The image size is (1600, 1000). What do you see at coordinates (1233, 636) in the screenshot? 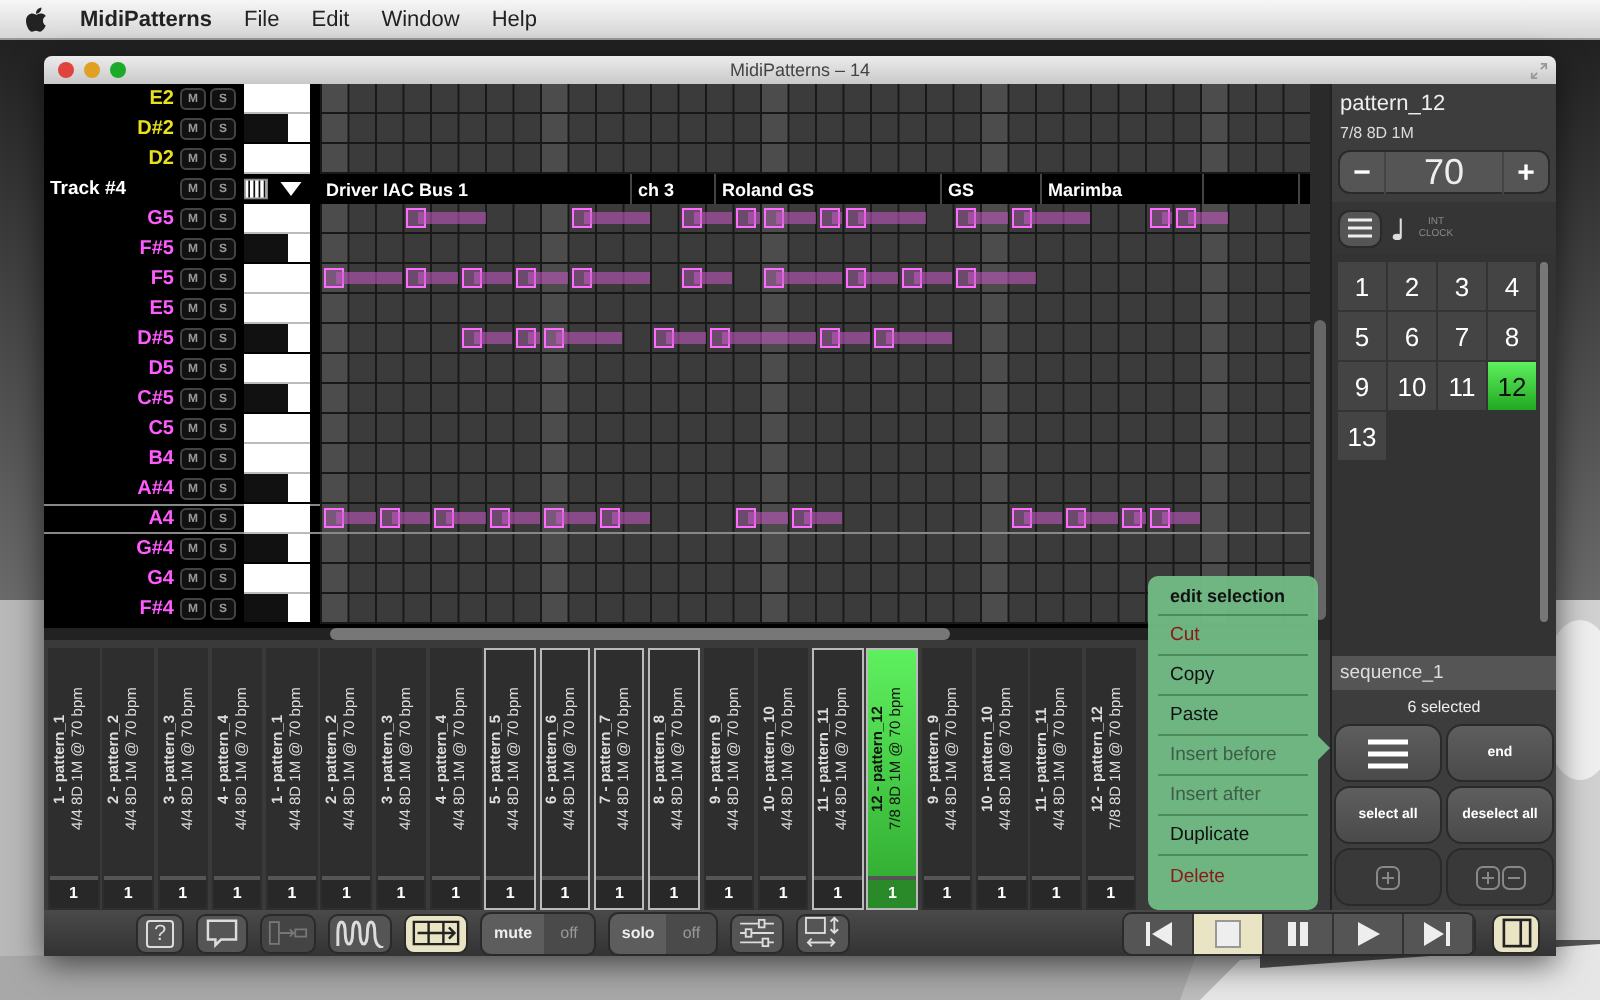
I see `menu-item: Cut` at bounding box center [1233, 636].